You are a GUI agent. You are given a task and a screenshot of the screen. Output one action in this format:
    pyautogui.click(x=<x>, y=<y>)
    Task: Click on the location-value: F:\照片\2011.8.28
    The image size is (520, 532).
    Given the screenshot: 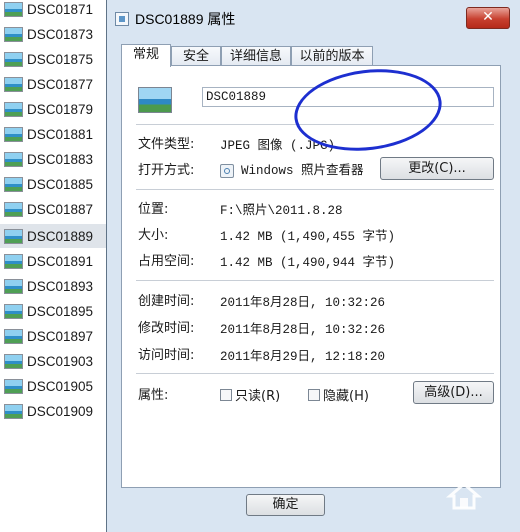 What is the action you would take?
    pyautogui.click(x=281, y=211)
    